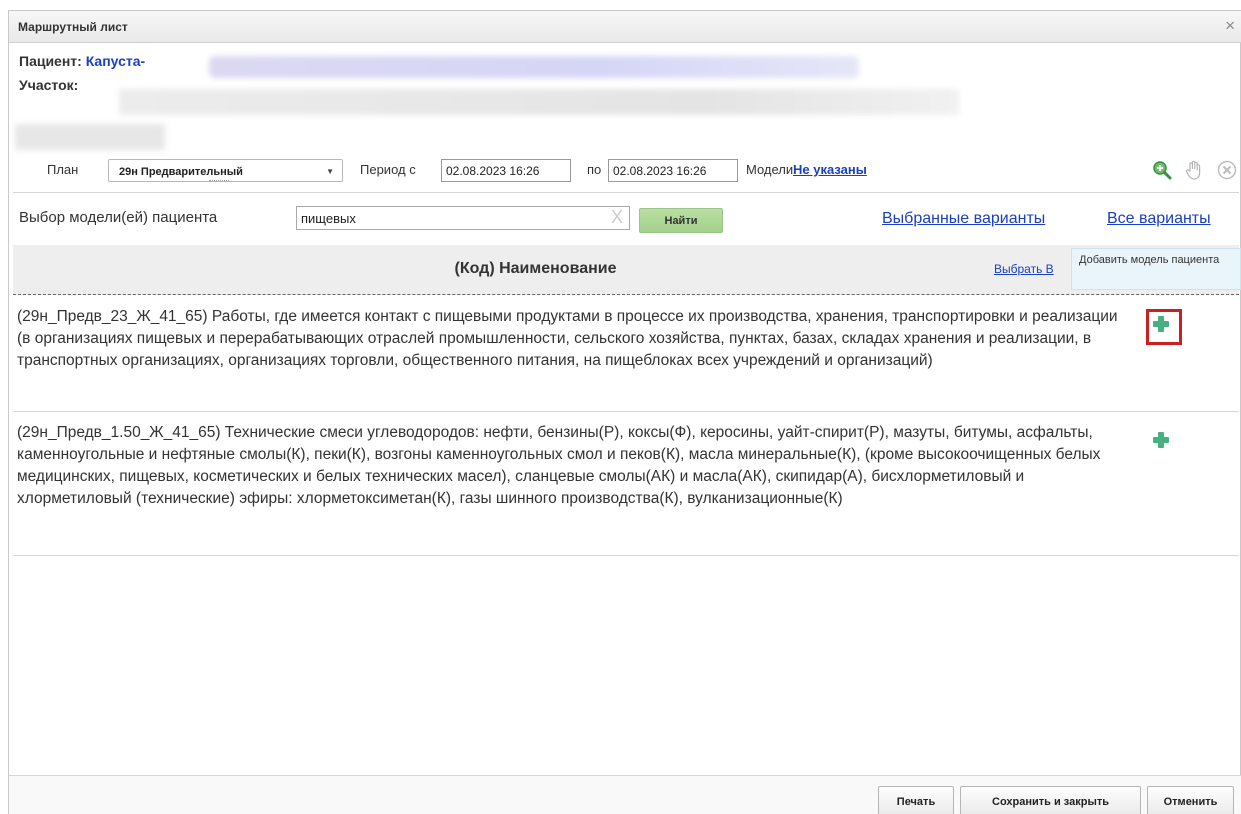  What do you see at coordinates (830, 169) in the screenshot?
I see `models-link: Не указаны` at bounding box center [830, 169].